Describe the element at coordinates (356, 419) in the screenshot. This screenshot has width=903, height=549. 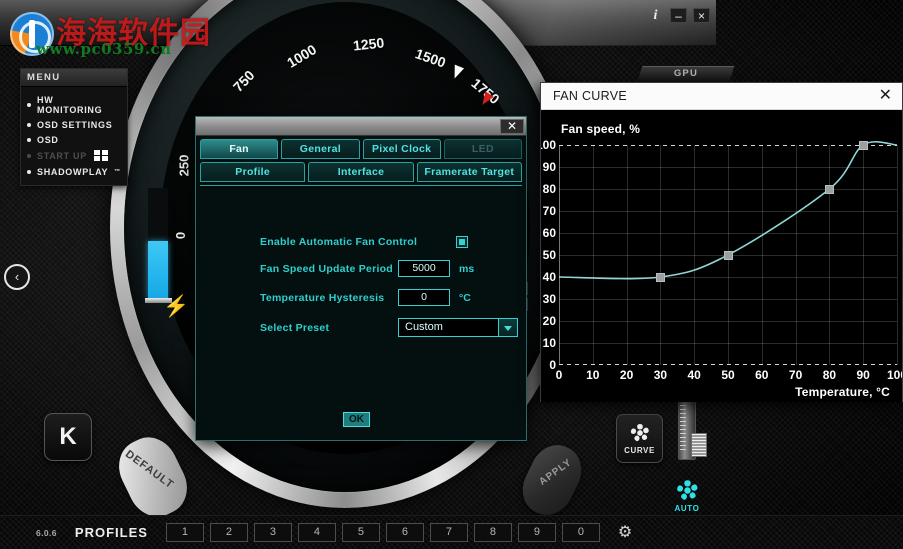
I see `ok-button: OK` at that location.